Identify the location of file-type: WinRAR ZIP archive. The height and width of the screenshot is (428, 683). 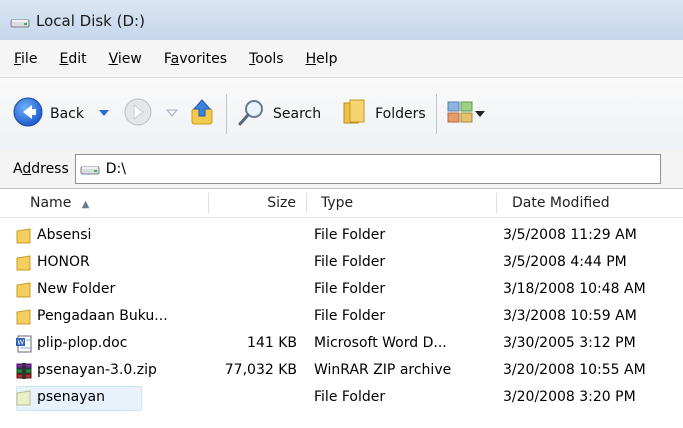
(383, 370).